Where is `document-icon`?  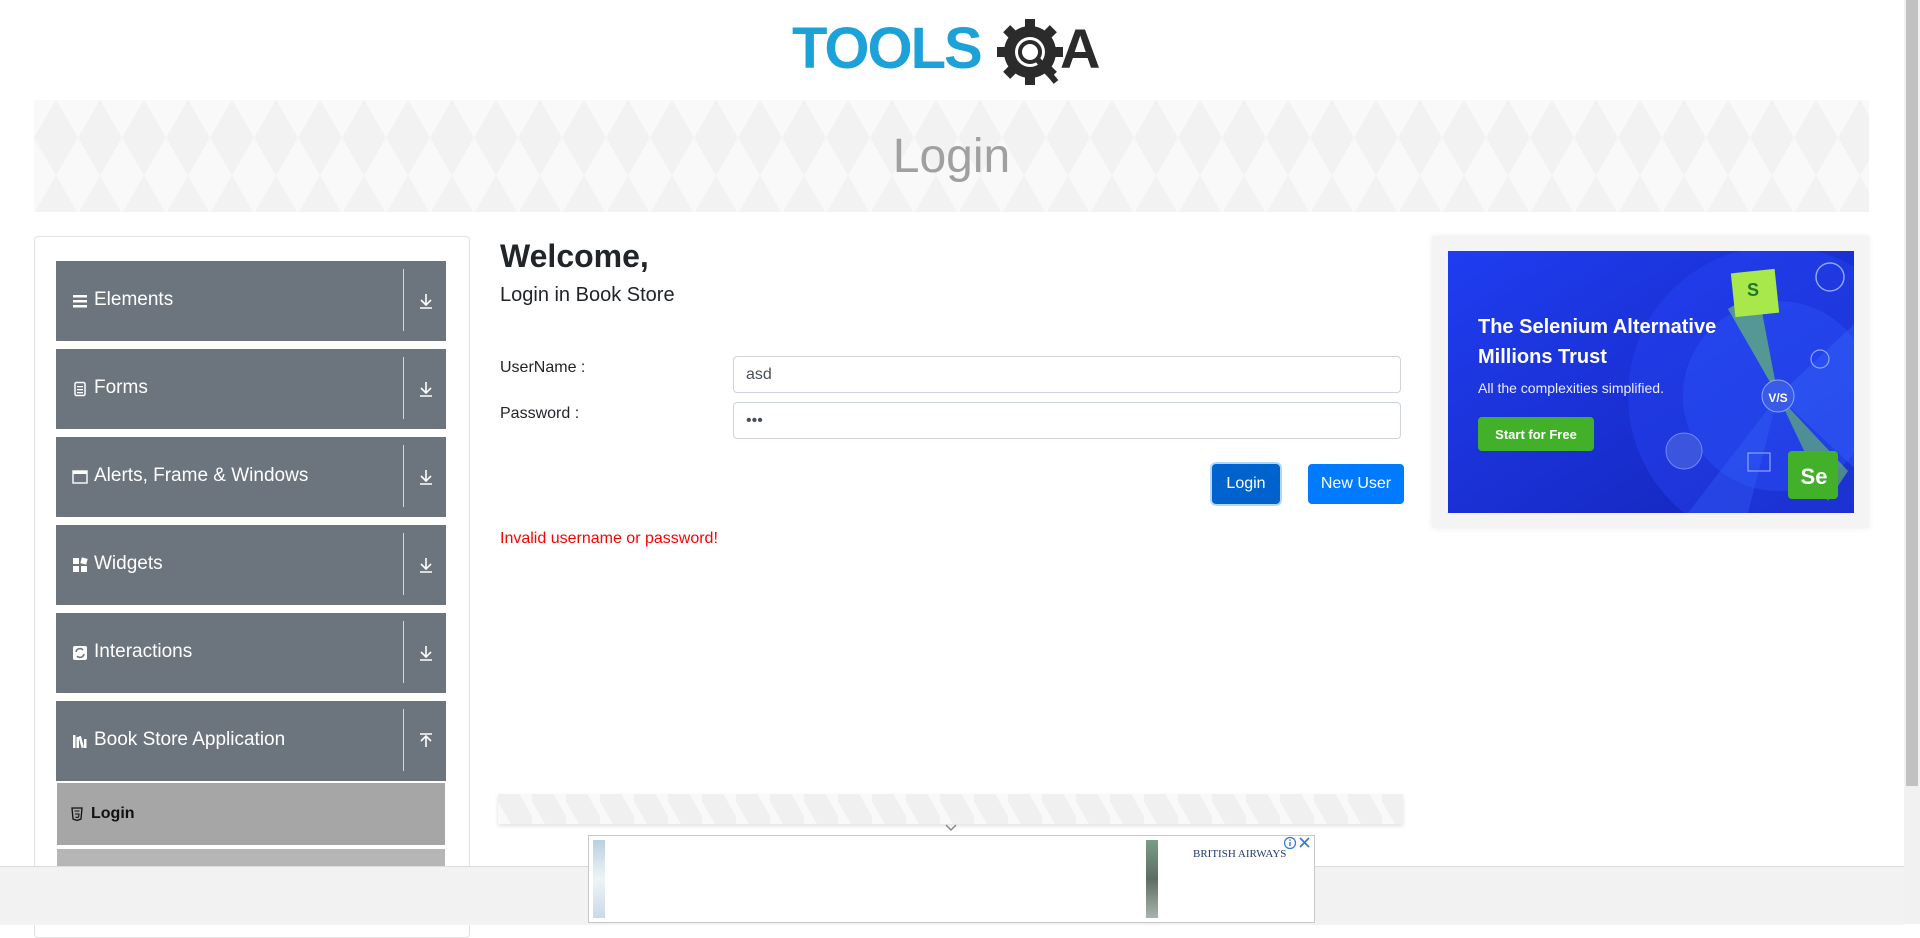 document-icon is located at coordinates (80, 389).